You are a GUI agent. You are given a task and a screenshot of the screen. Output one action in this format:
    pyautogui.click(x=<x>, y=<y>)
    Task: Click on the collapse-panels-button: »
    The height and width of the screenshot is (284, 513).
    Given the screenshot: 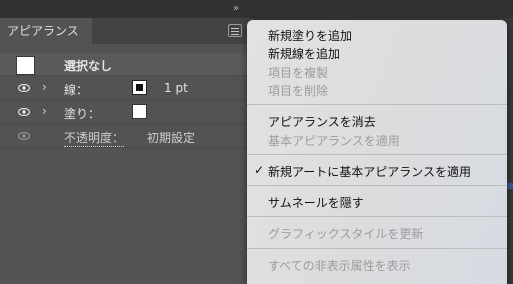 What is the action you would take?
    pyautogui.click(x=236, y=8)
    